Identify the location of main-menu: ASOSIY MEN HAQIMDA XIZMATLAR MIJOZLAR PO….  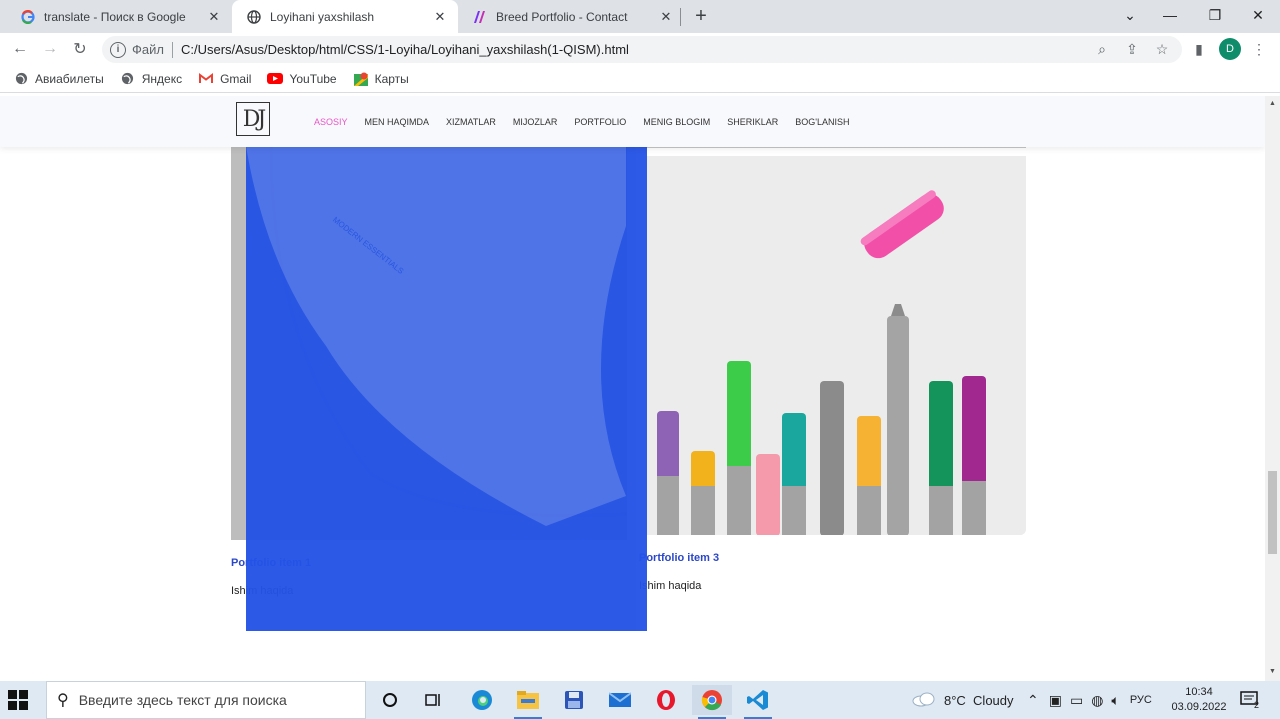
(590, 122).